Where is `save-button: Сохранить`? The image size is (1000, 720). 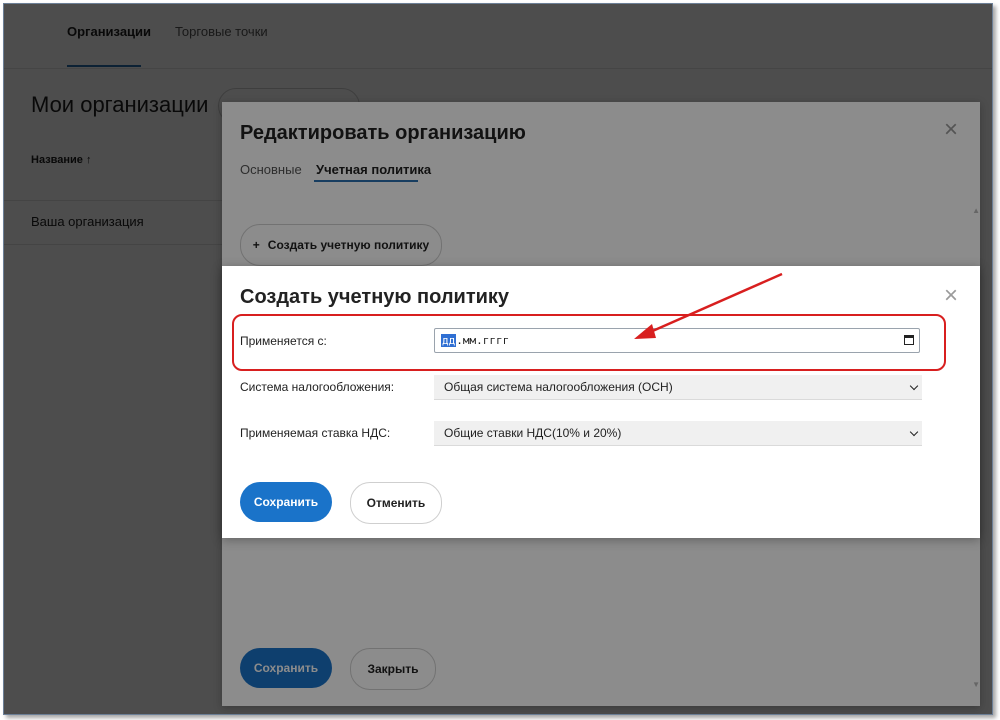 save-button: Сохранить is located at coordinates (286, 502).